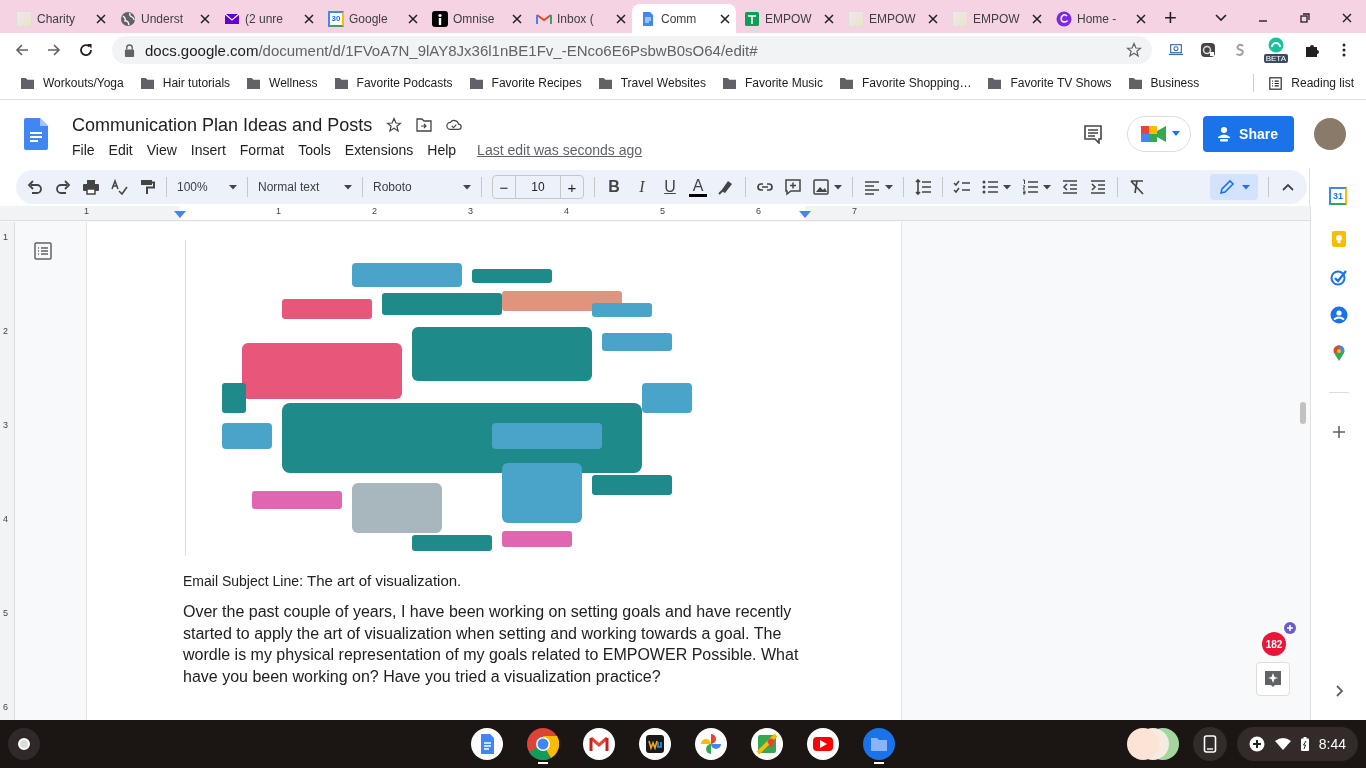 This screenshot has width=1366, height=768. What do you see at coordinates (823, 744) in the screenshot?
I see `play-app-icon` at bounding box center [823, 744].